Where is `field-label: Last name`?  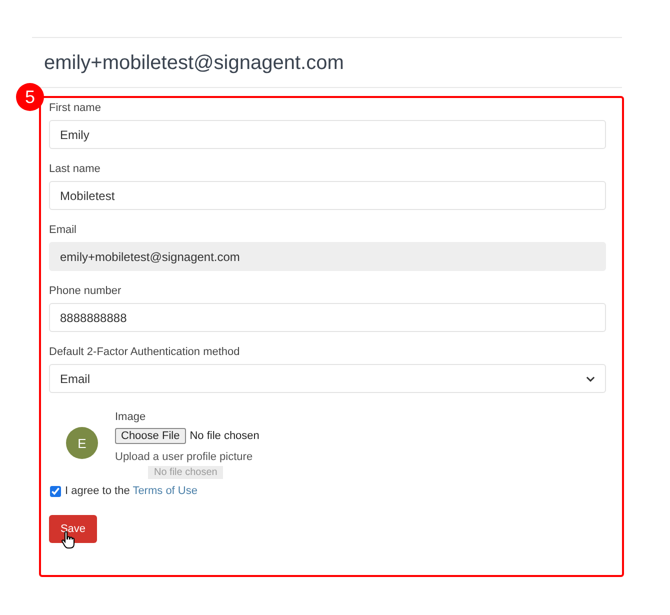 field-label: Last name is located at coordinates (75, 169).